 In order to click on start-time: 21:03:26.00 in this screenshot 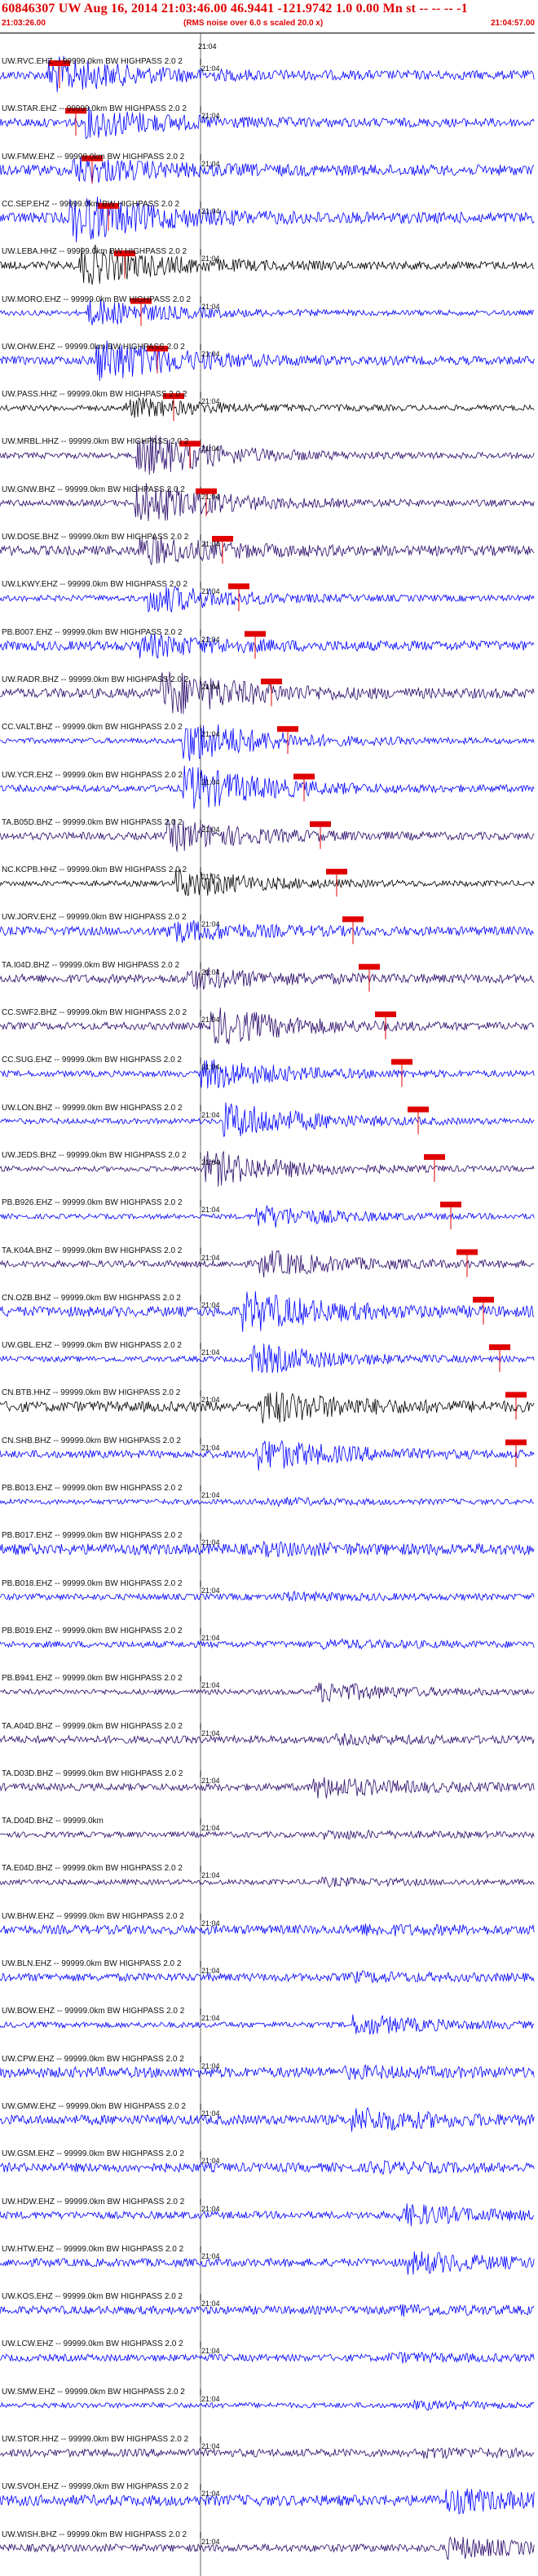, I will do `click(24, 23)`.